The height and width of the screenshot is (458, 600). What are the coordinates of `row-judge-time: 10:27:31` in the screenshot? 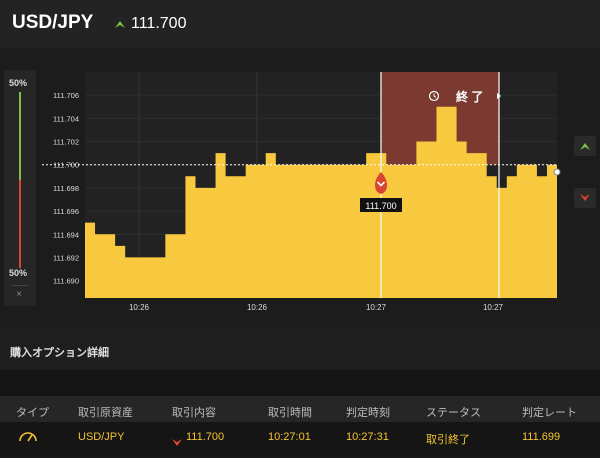 It's located at (367, 437).